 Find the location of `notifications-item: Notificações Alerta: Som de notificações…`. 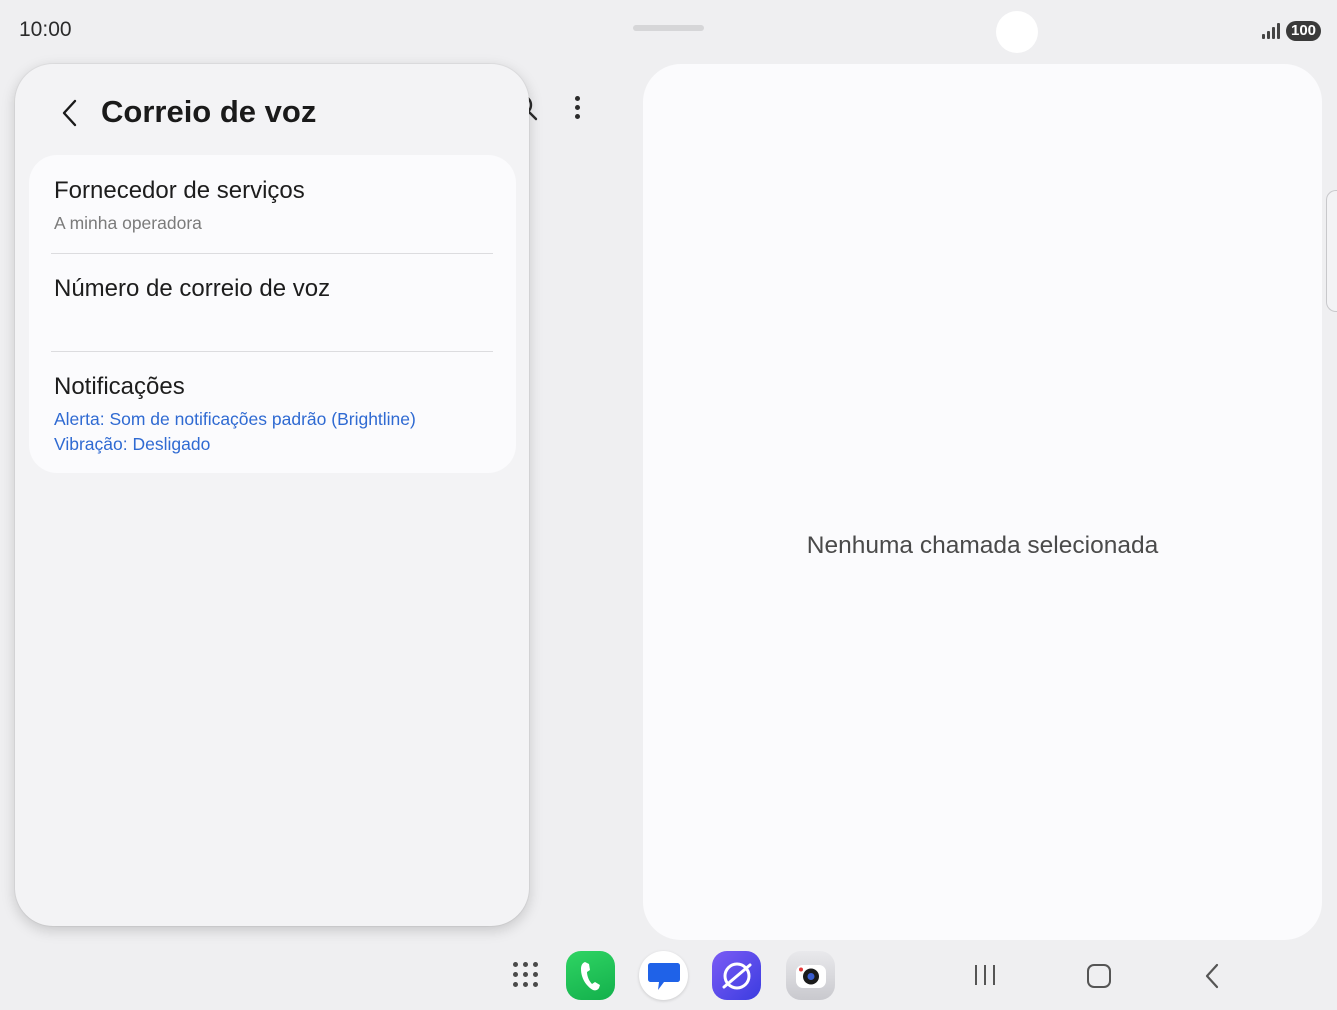

notifications-item: Notificações Alerta: Som de notificações… is located at coordinates (272, 412).